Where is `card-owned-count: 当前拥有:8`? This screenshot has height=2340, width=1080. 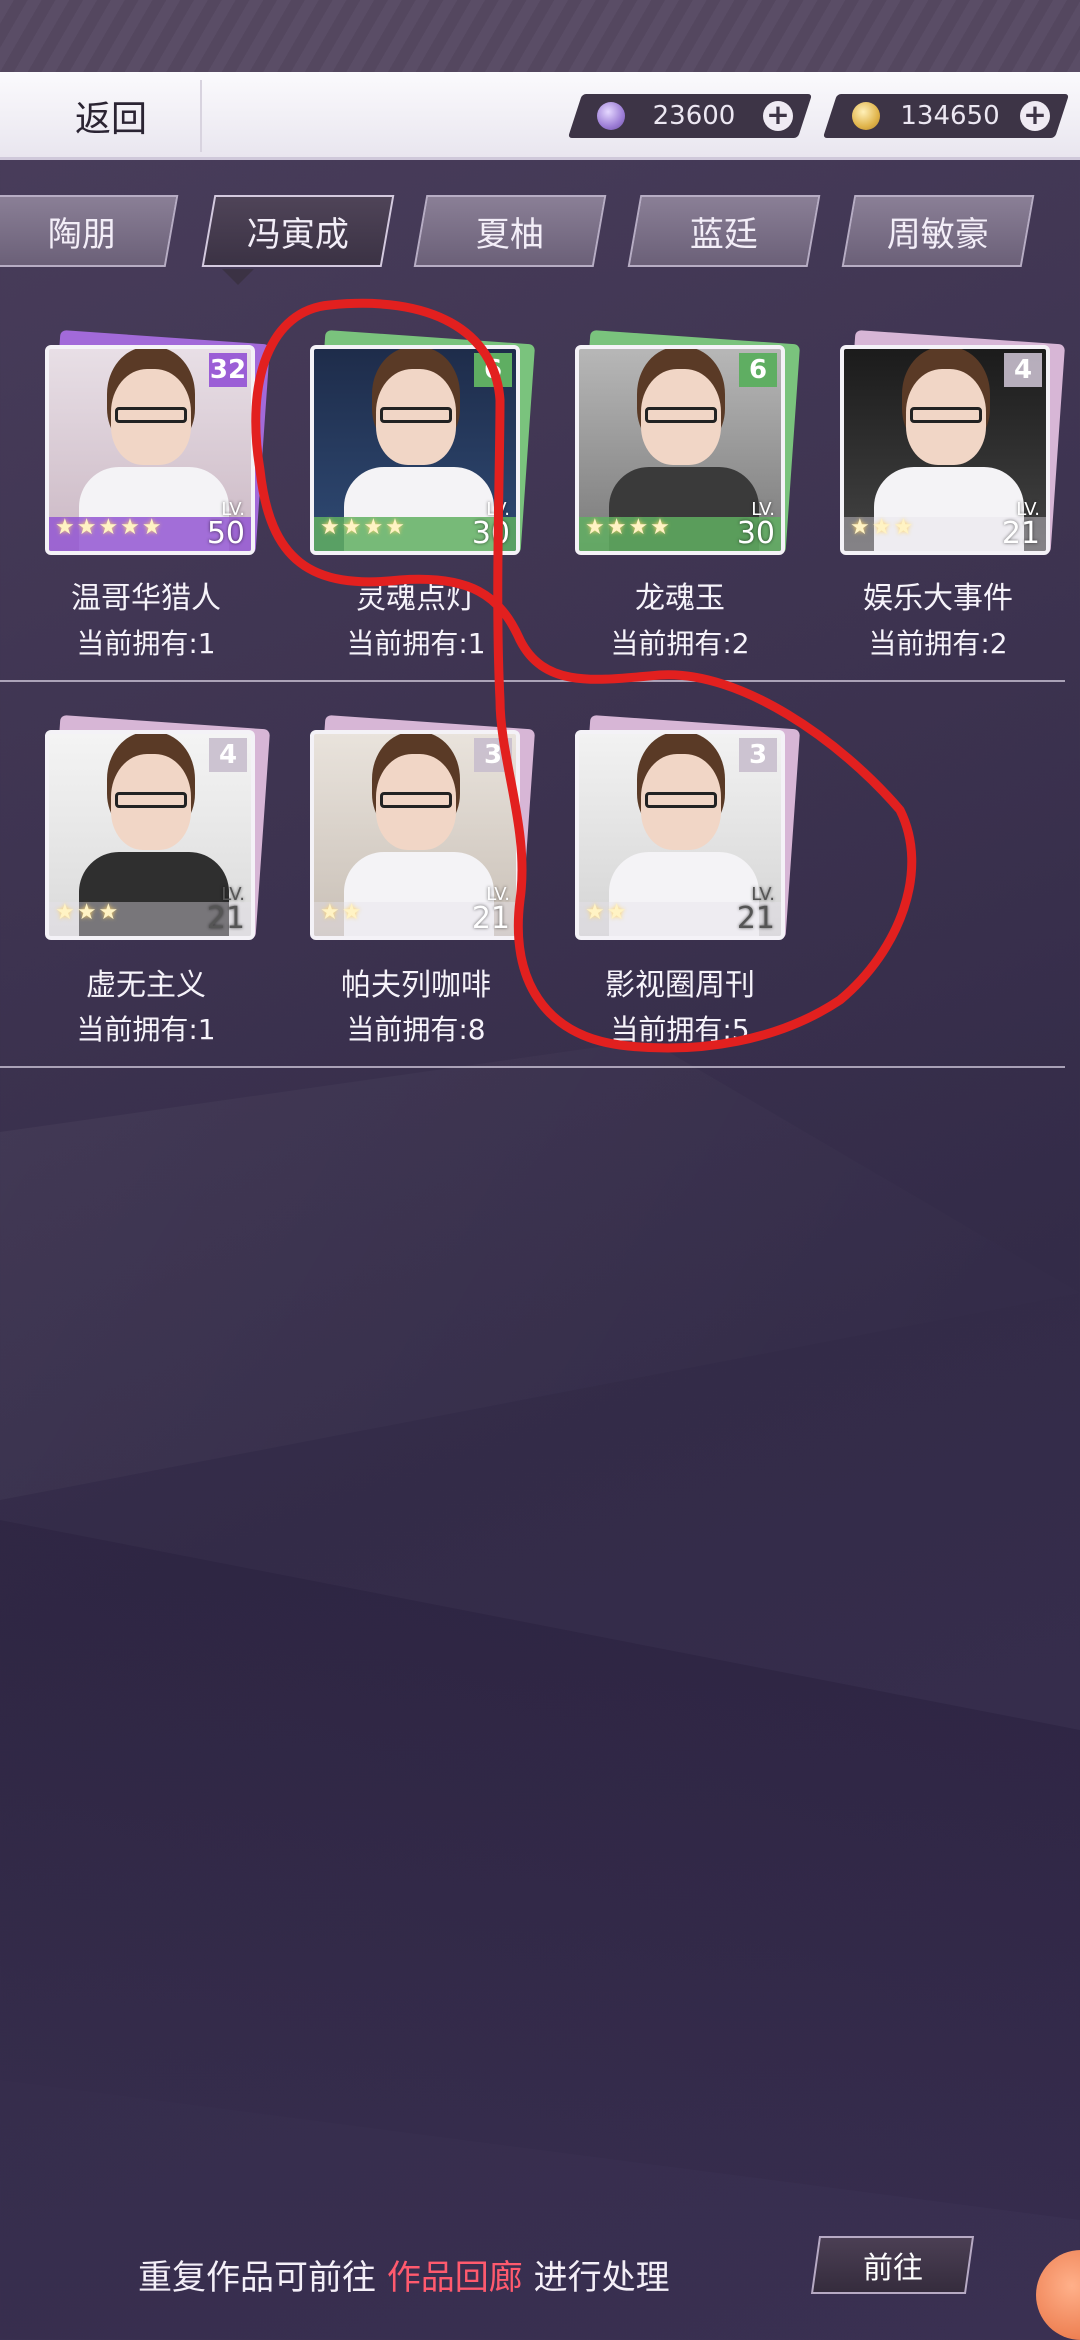
card-owned-count: 当前拥有:8 is located at coordinates (416, 1029).